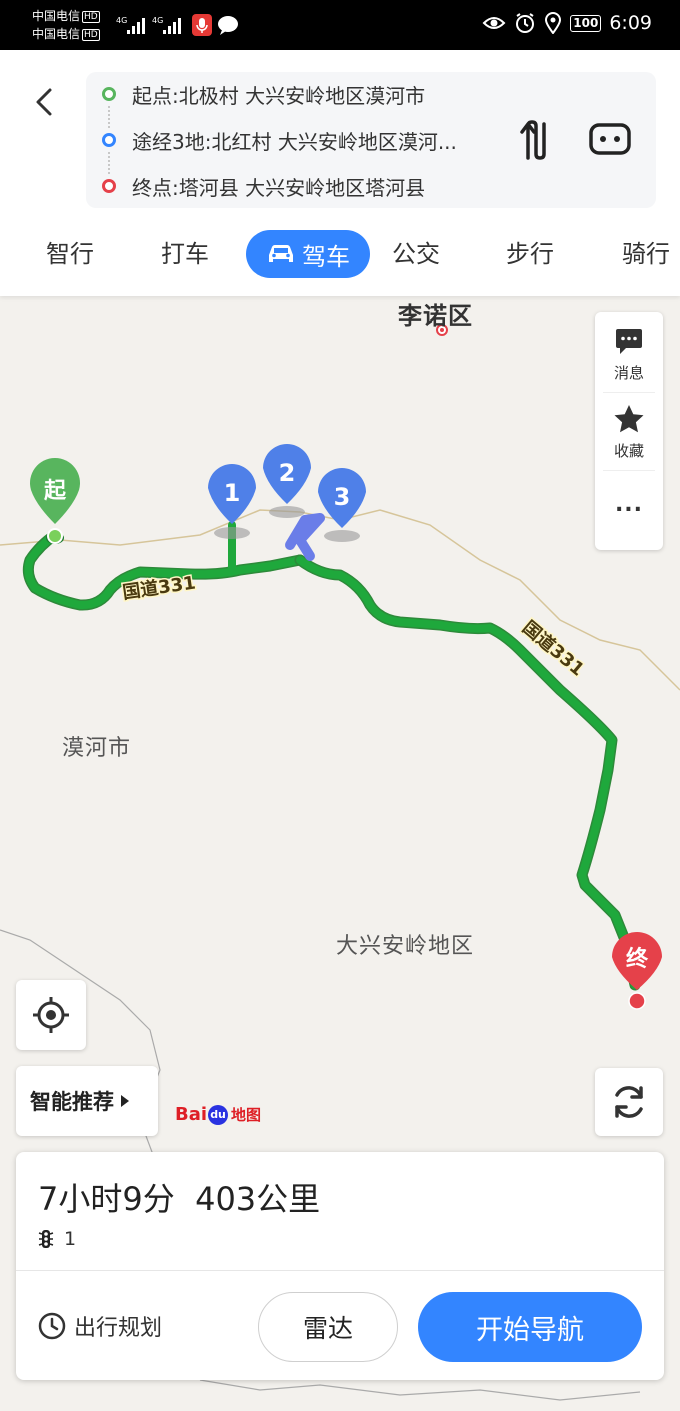  I want to click on waypoint-label: 2, so click(287, 473).